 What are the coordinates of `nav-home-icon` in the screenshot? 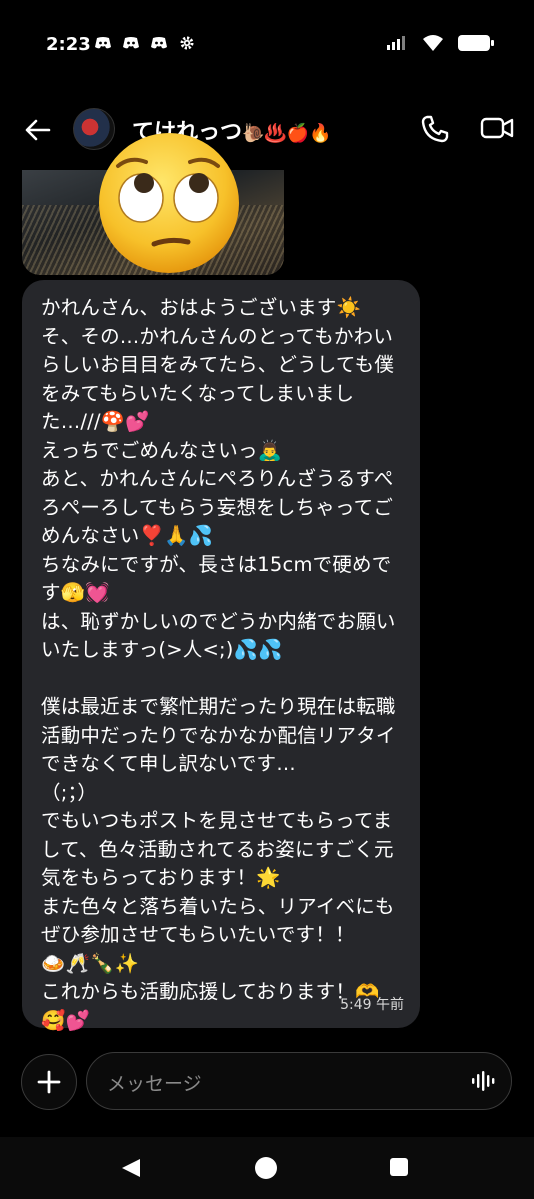 It's located at (266, 1168).